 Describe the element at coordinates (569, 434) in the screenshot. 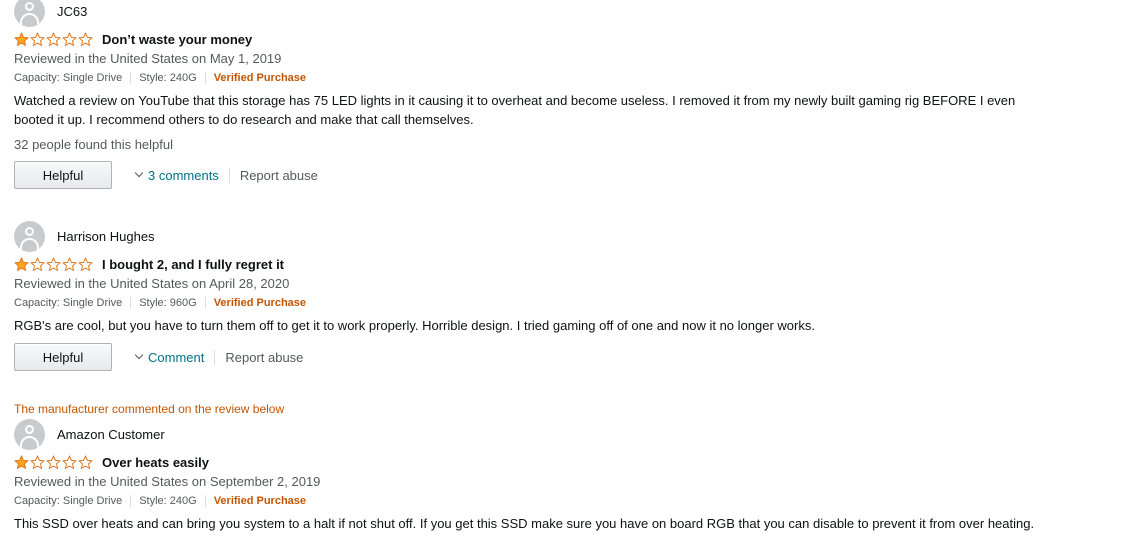

I see `reviewer-profile: Amazon Customer` at that location.